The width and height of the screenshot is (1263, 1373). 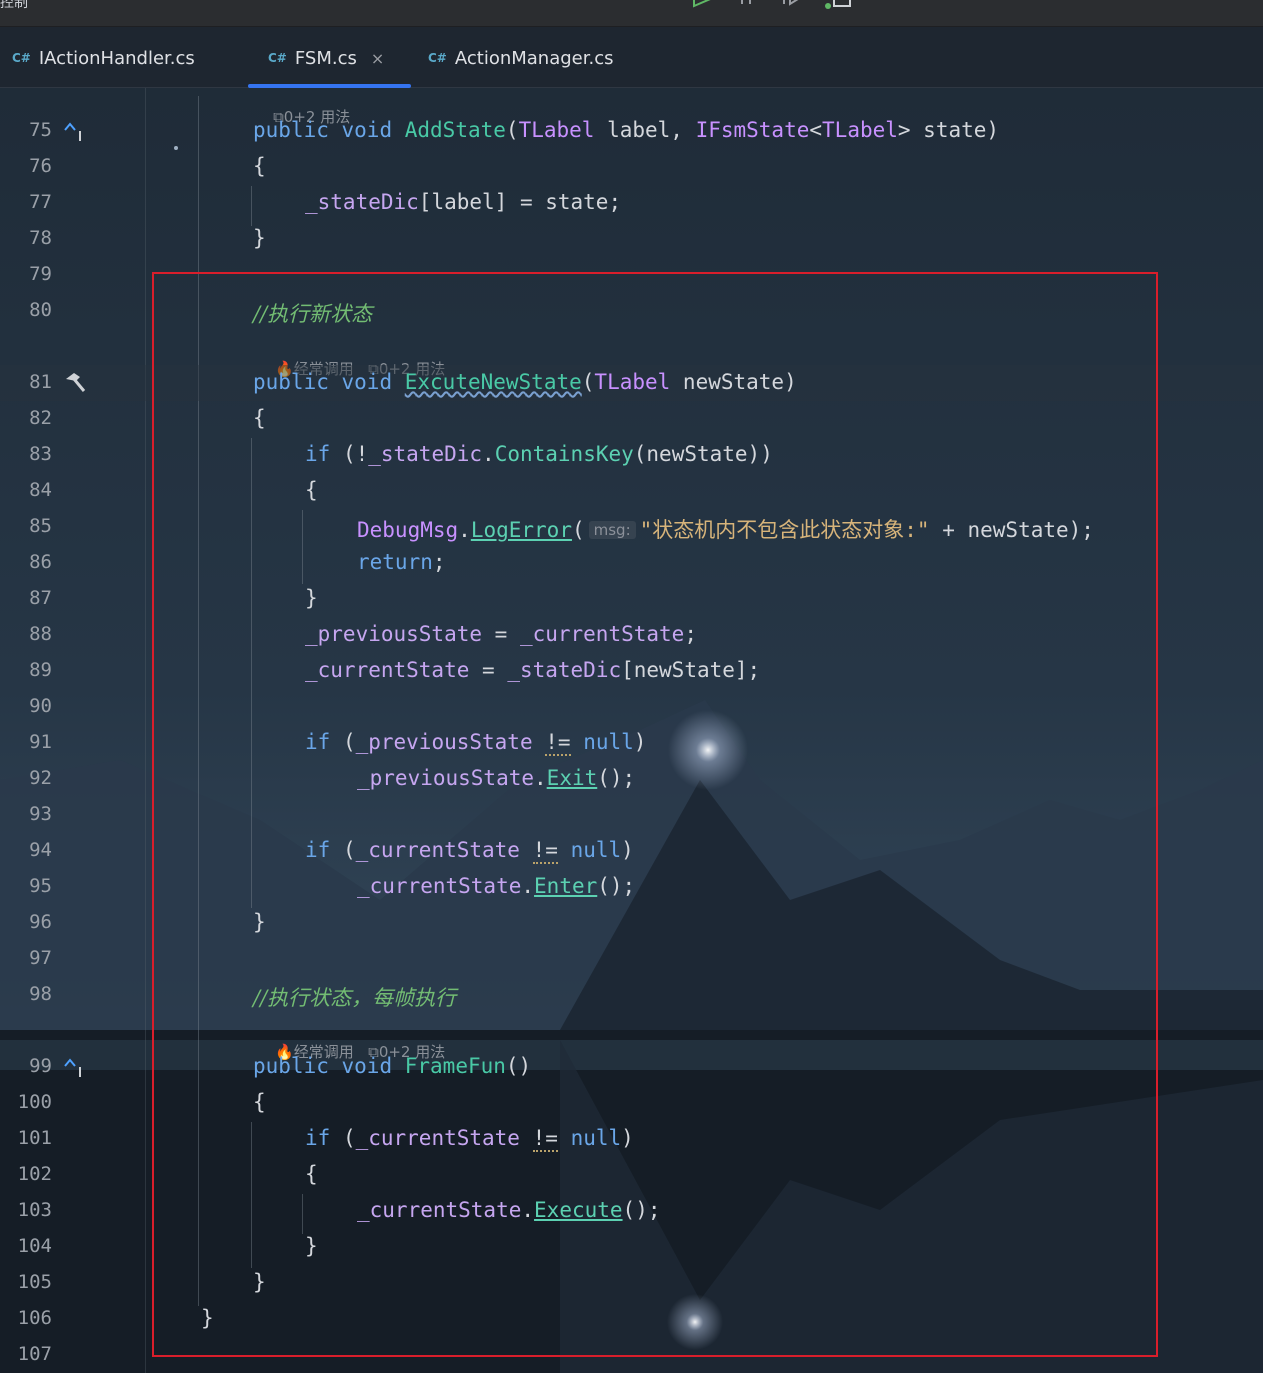 I want to click on window-title: 控制, so click(x=14, y=5).